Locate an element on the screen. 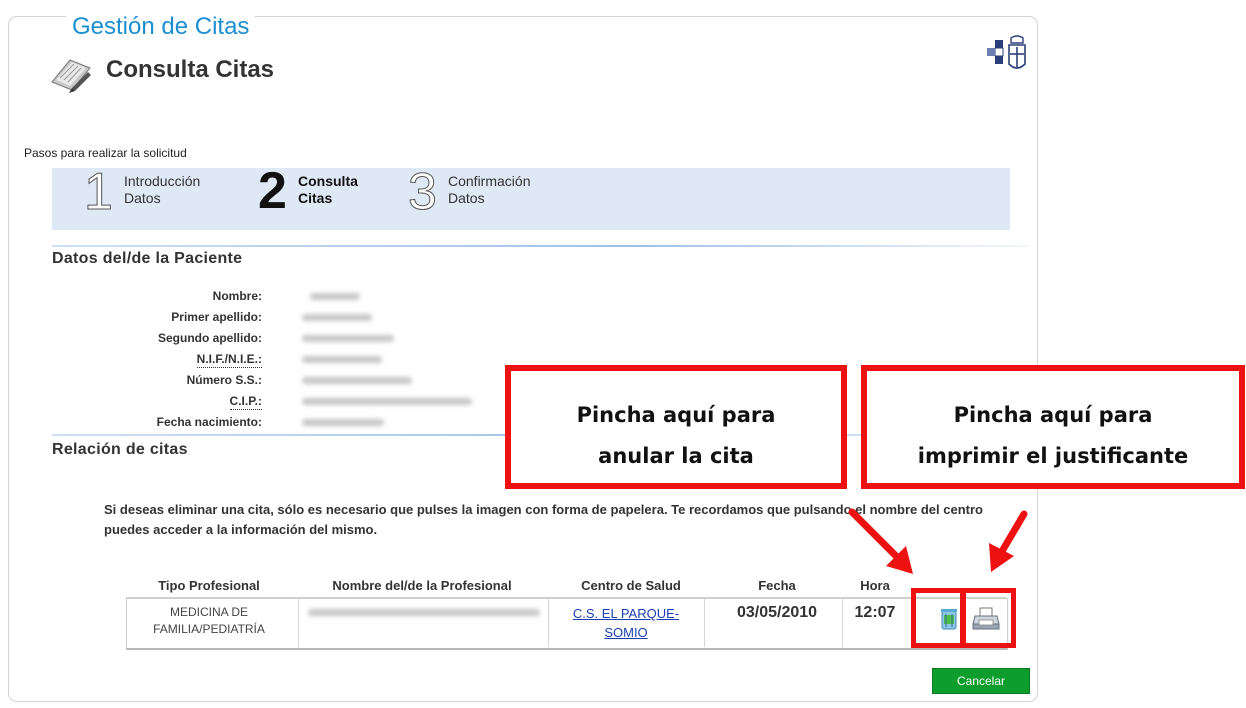  step-1-line2: Datos is located at coordinates (142, 198).